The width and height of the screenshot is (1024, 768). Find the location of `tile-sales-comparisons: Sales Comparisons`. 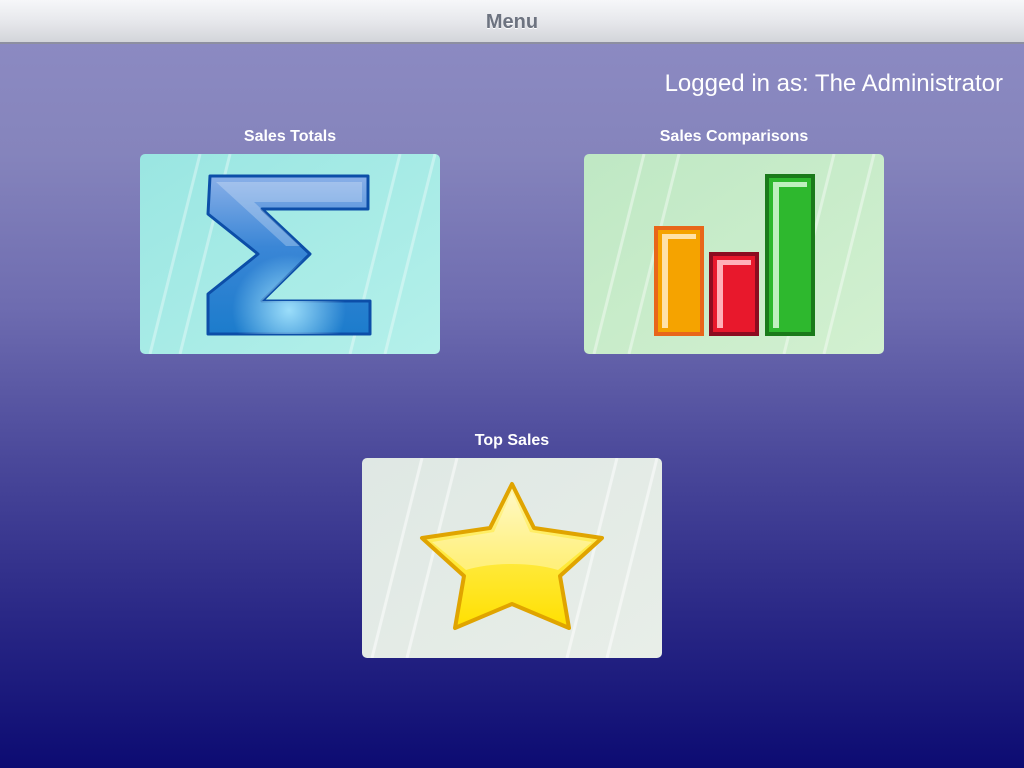

tile-sales-comparisons: Sales Comparisons is located at coordinates (734, 240).